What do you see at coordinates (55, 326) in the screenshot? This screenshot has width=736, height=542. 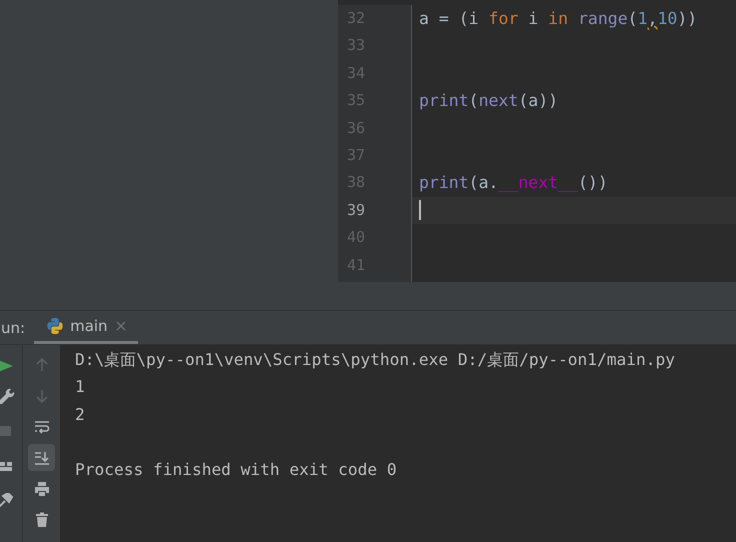 I see `python-icon` at bounding box center [55, 326].